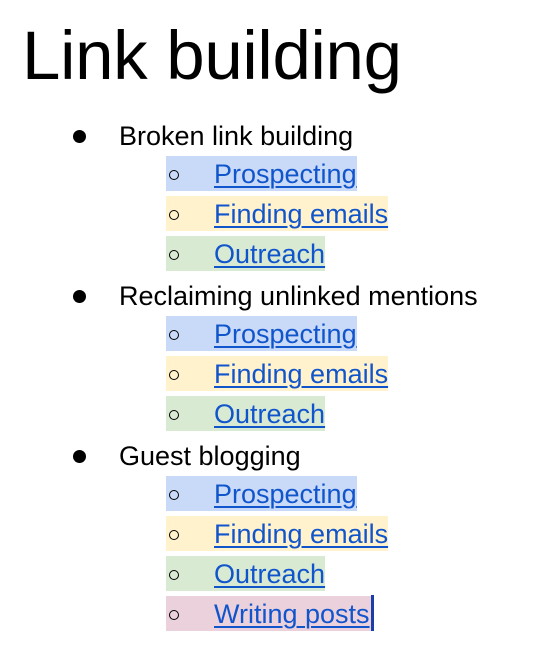 Image resolution: width=542 pixels, height=672 pixels. Describe the element at coordinates (210, 456) in the screenshot. I see `list-item-label: Guest blogging` at that location.